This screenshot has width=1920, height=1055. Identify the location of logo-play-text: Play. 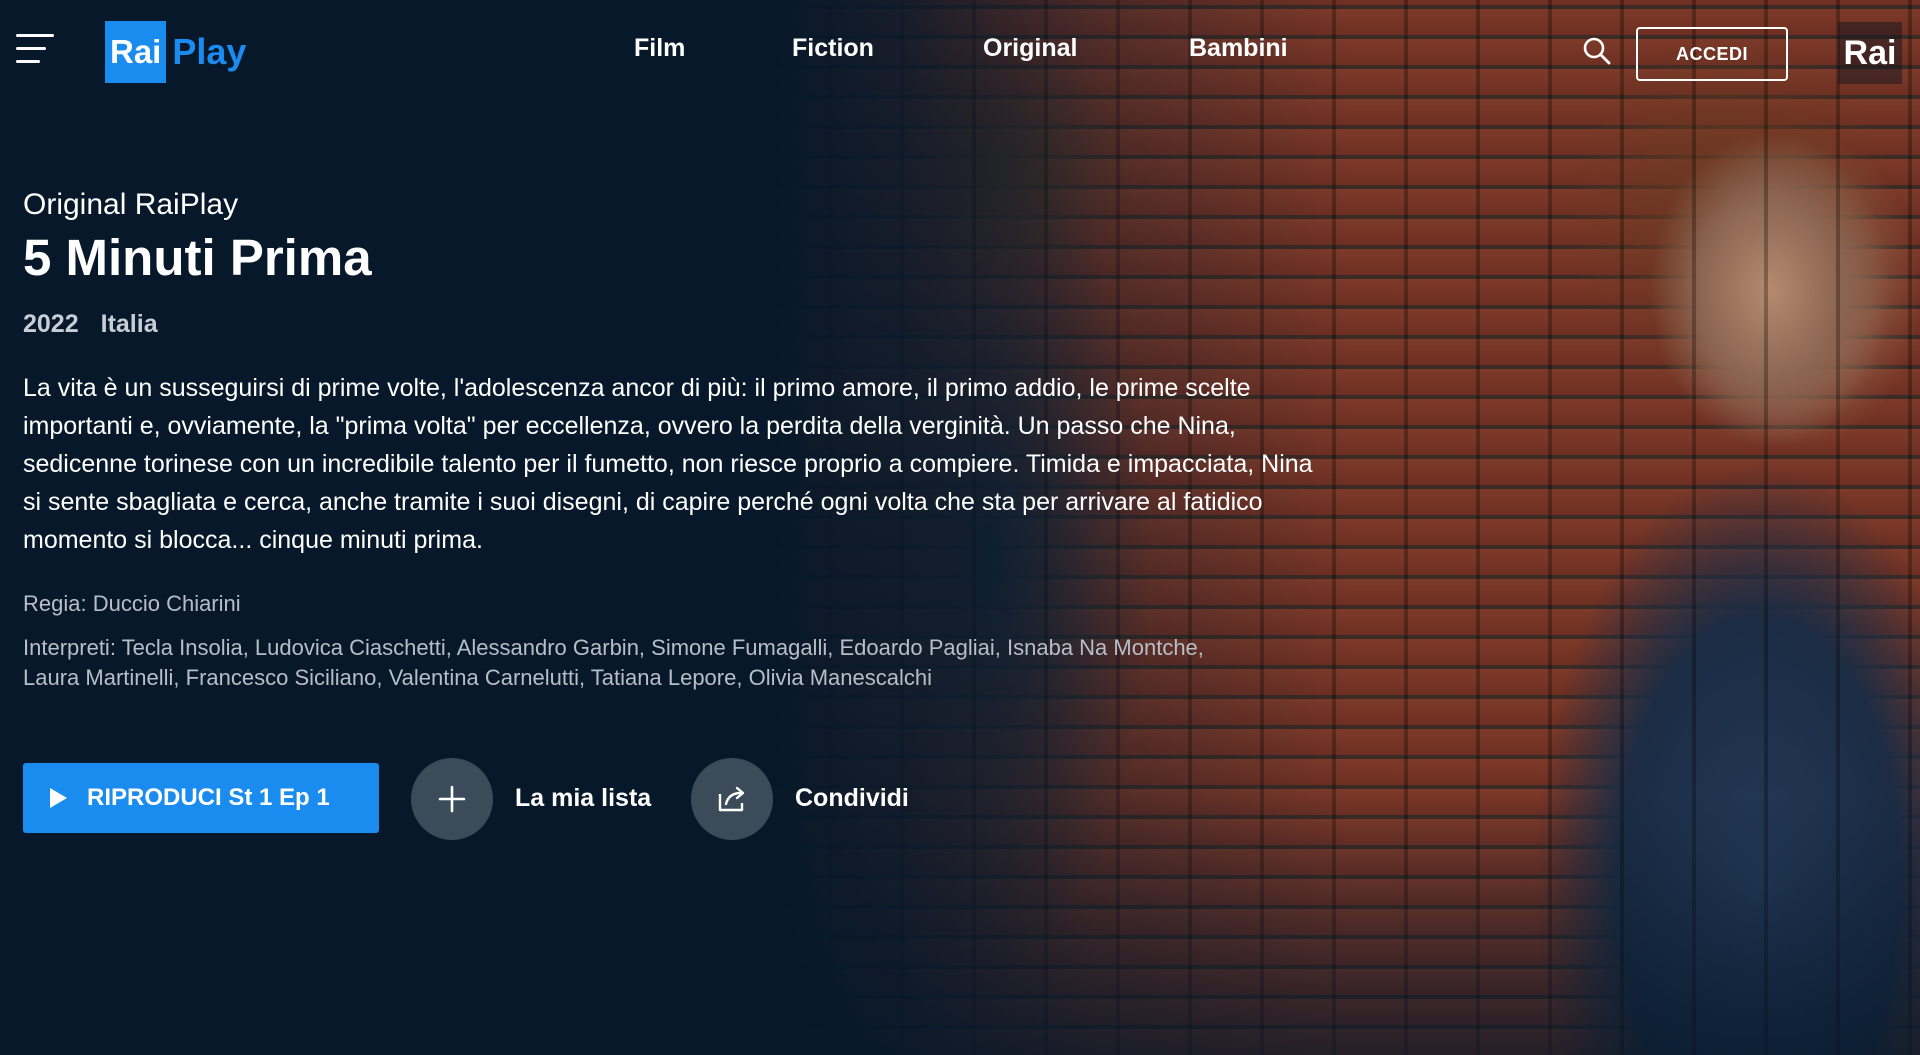
(209, 51).